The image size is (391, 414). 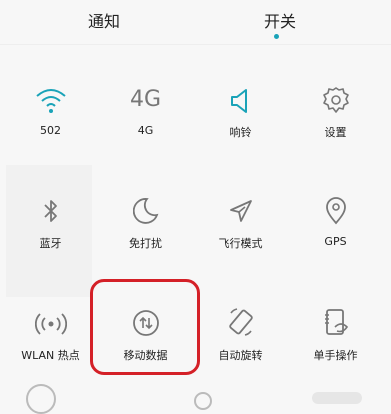 I want to click on tab-divider, so click(x=195, y=44).